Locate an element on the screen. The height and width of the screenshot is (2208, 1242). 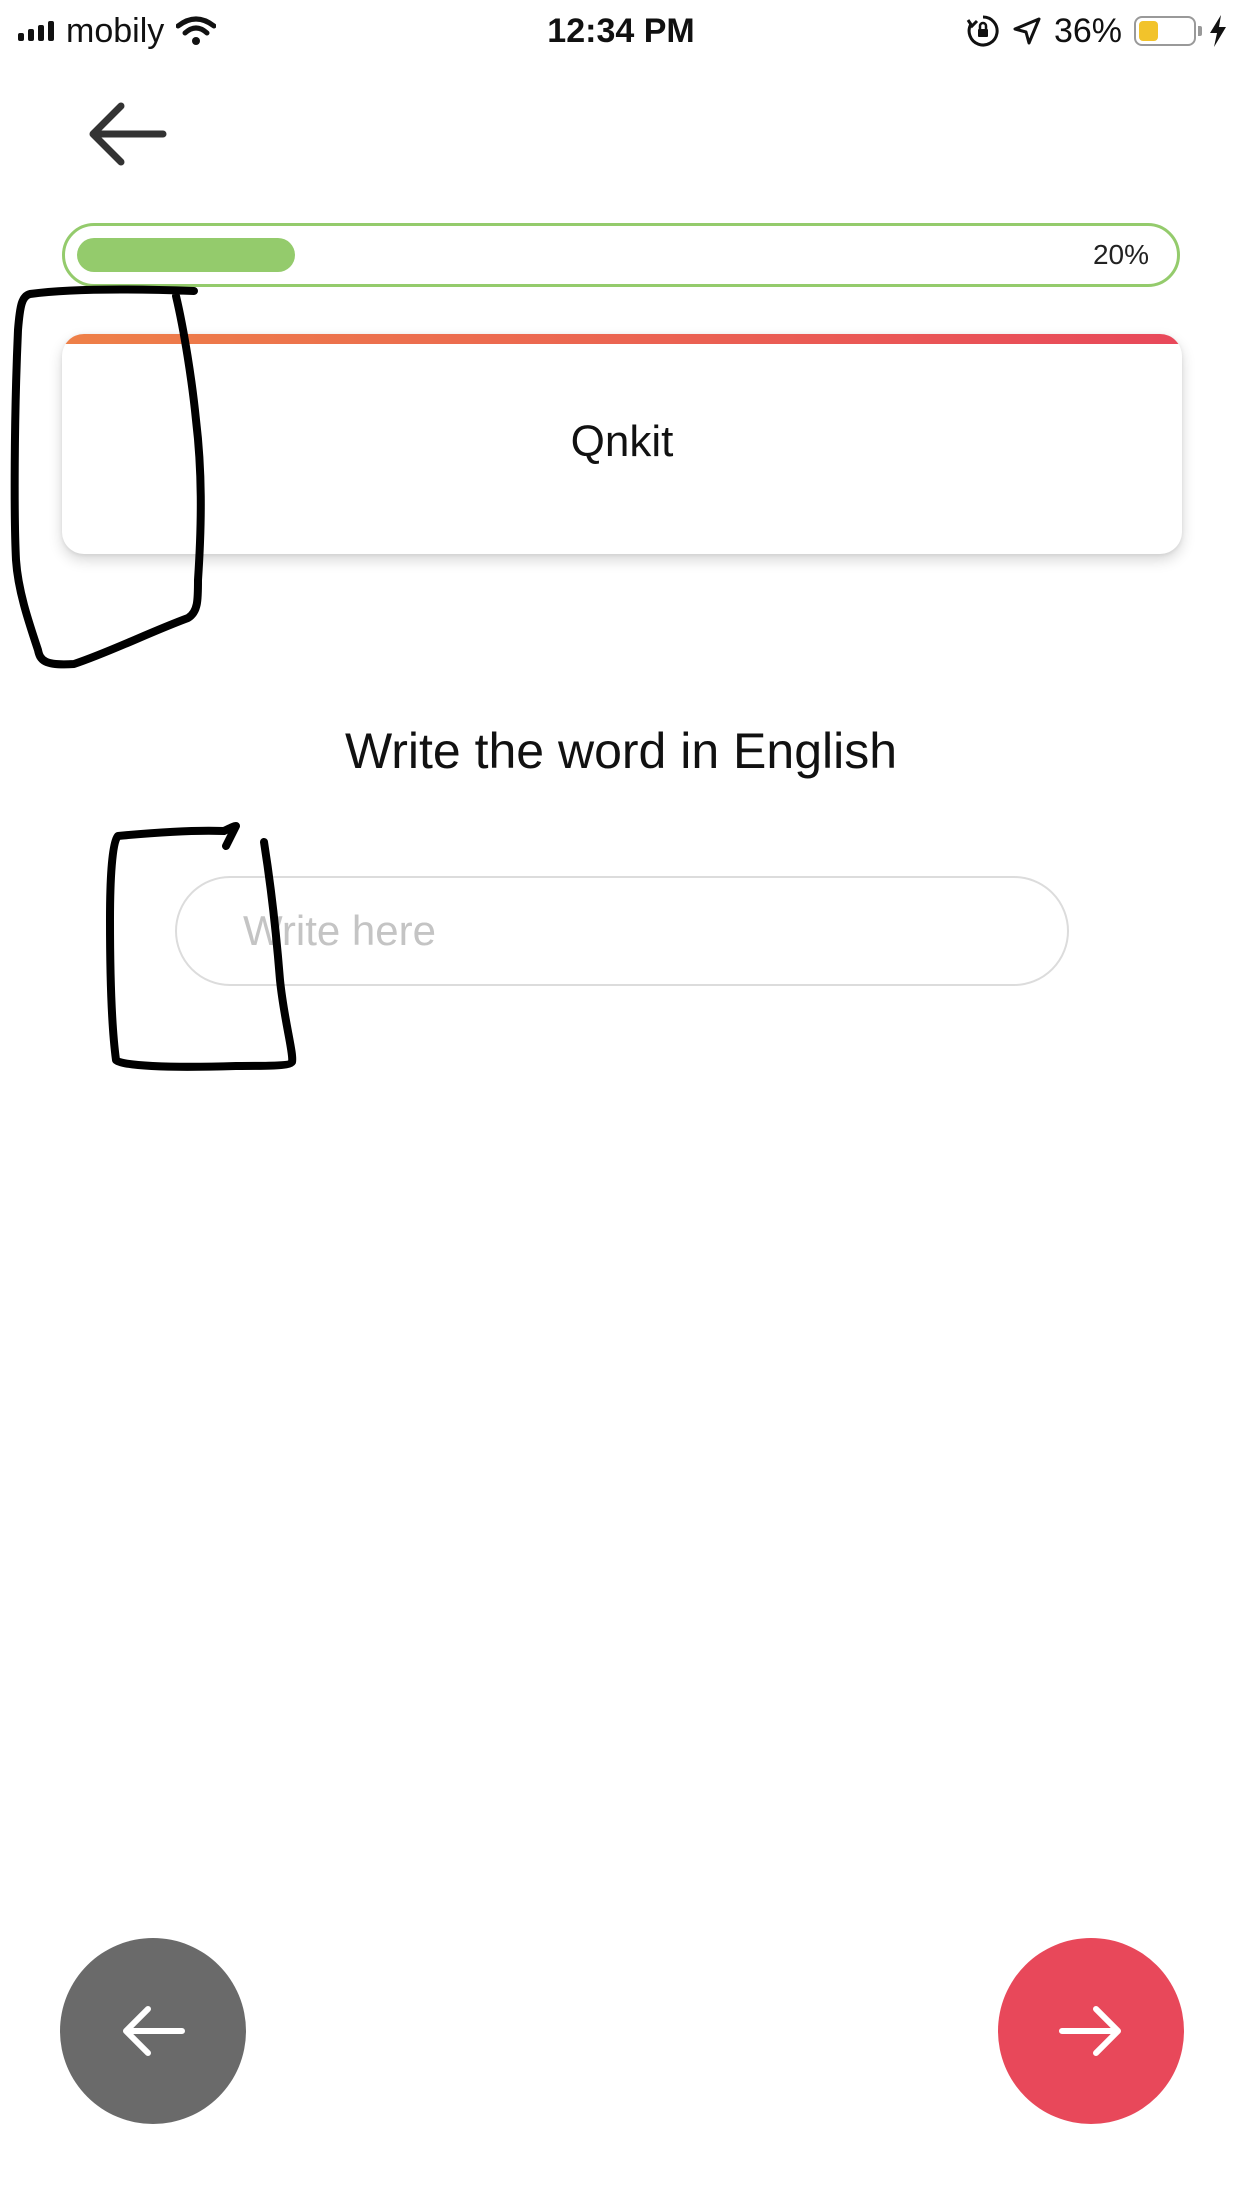
battery-fill is located at coordinates (1148, 31).